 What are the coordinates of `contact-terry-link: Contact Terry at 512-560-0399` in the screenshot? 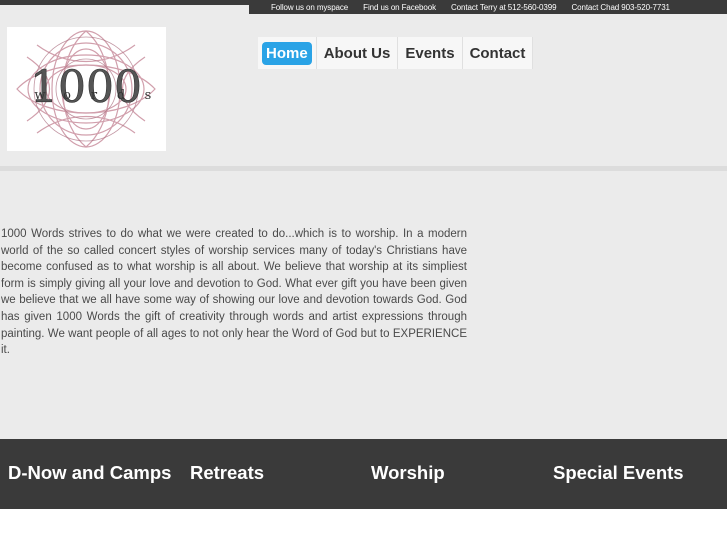 It's located at (504, 7).